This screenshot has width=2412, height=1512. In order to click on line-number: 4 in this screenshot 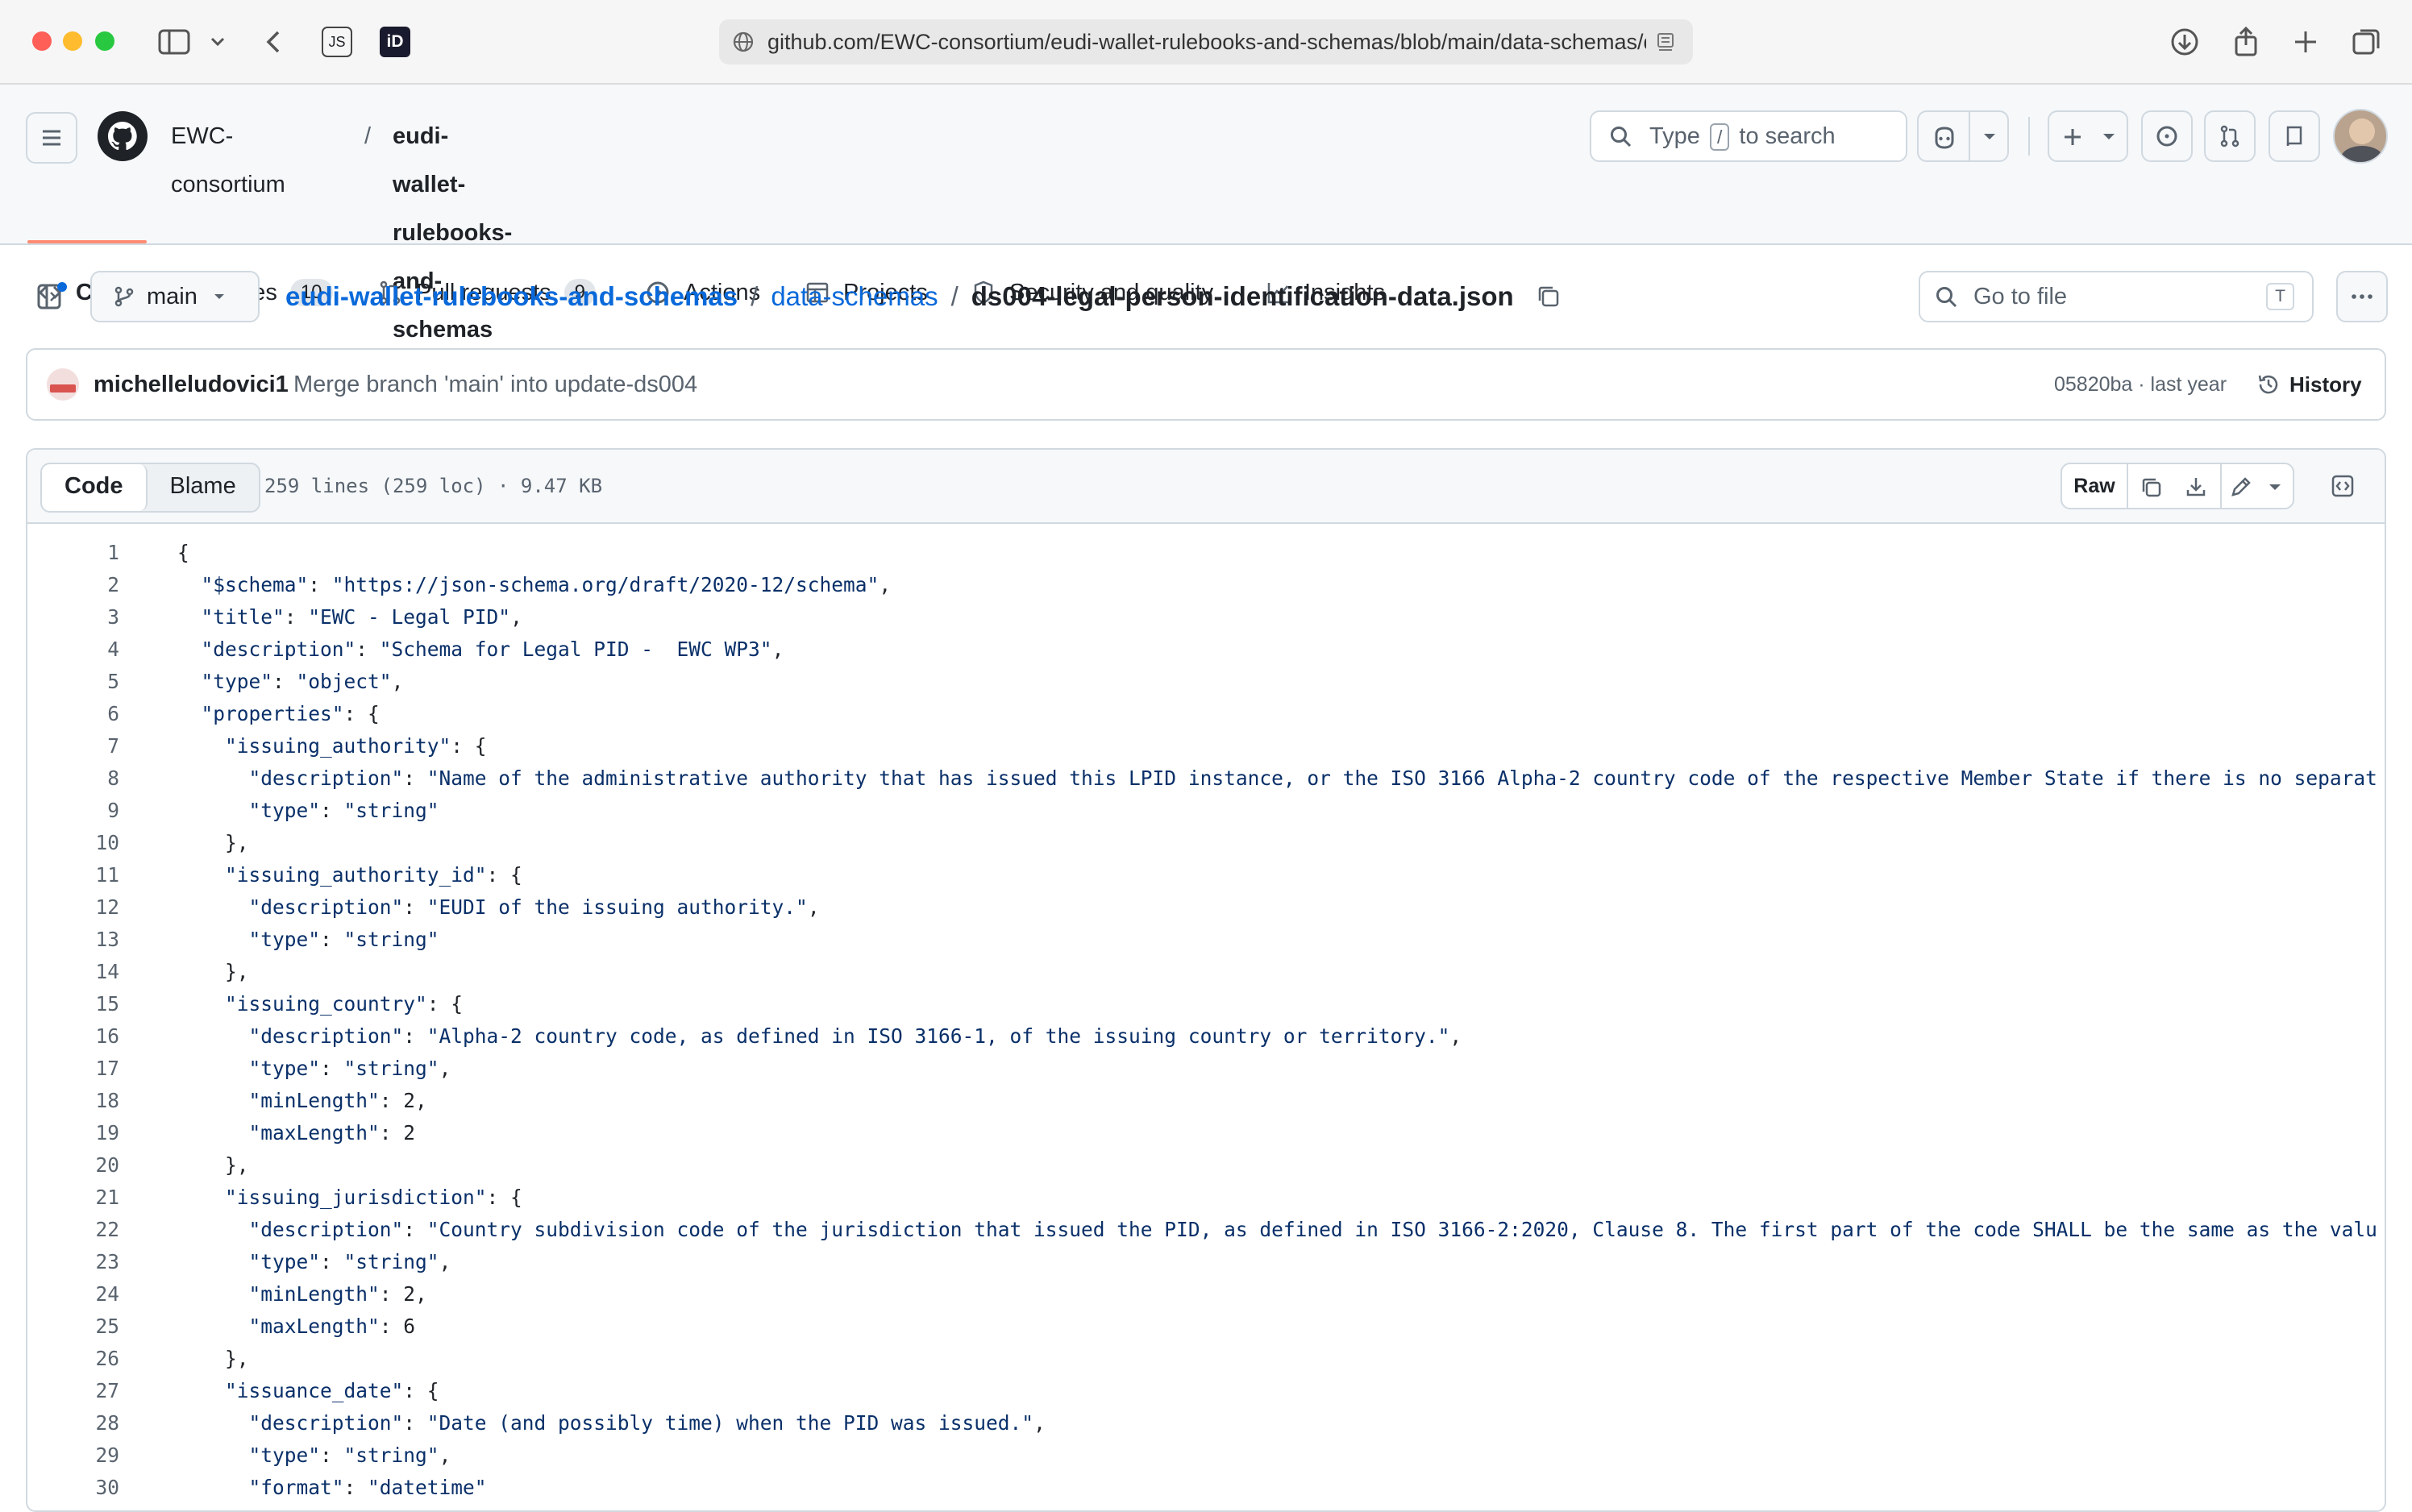, I will do `click(73, 649)`.